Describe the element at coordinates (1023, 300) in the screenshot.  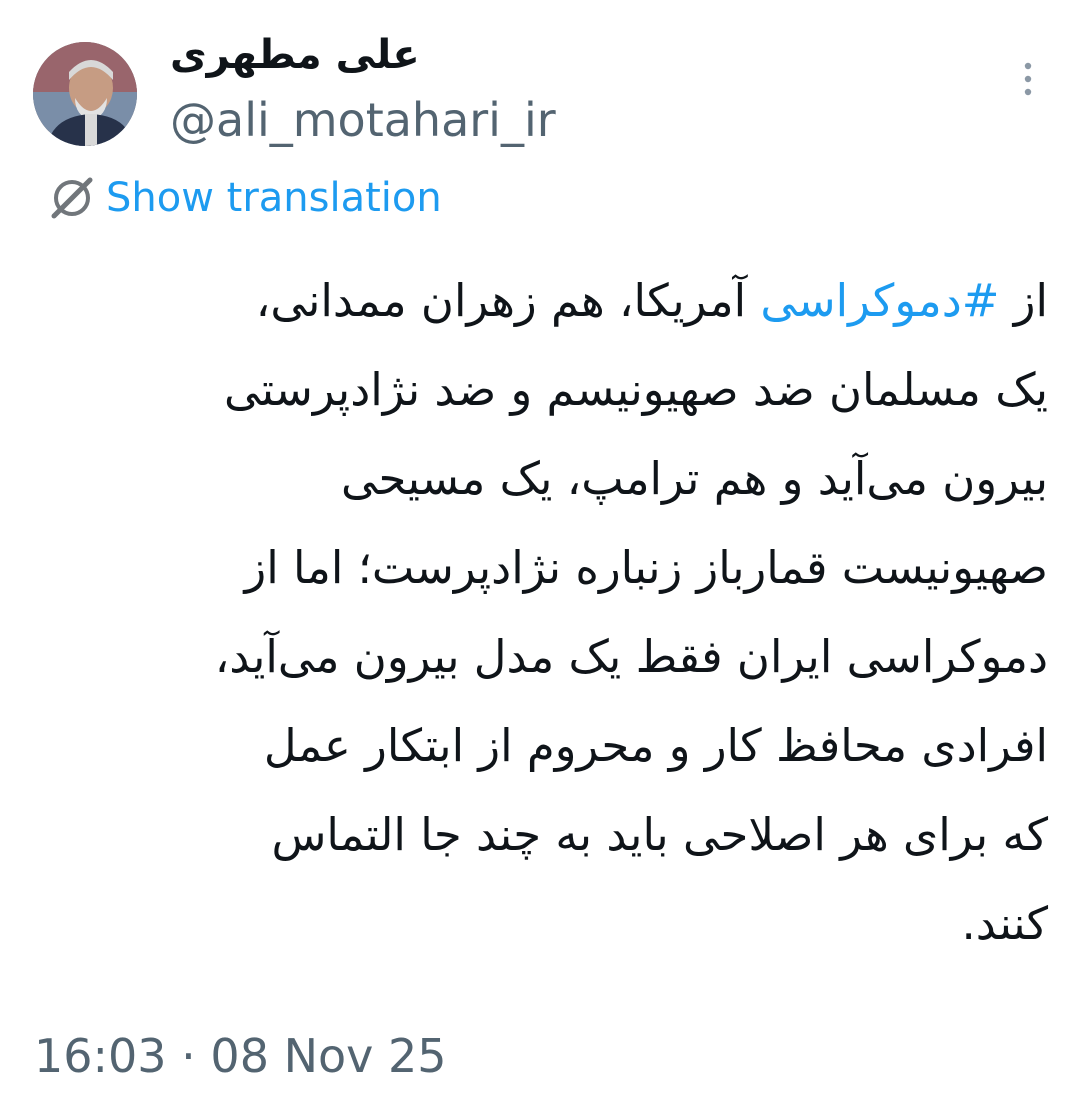
I see `tweet-text-segment: از` at that location.